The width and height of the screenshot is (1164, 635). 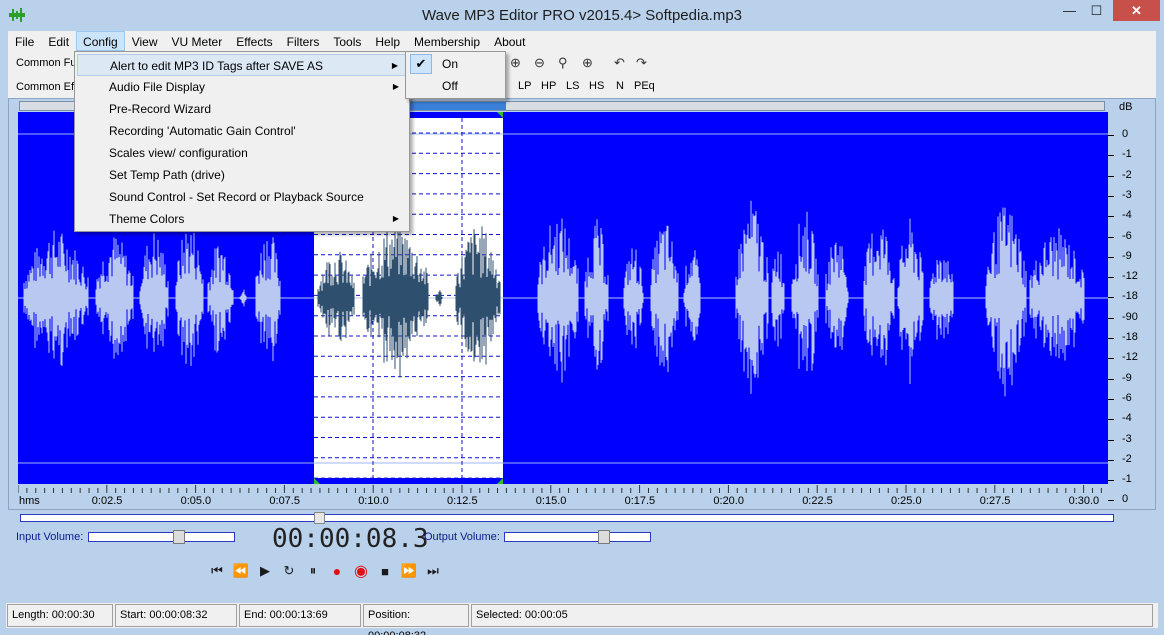 What do you see at coordinates (524, 86) in the screenshot?
I see `lowpass-button: LP` at bounding box center [524, 86].